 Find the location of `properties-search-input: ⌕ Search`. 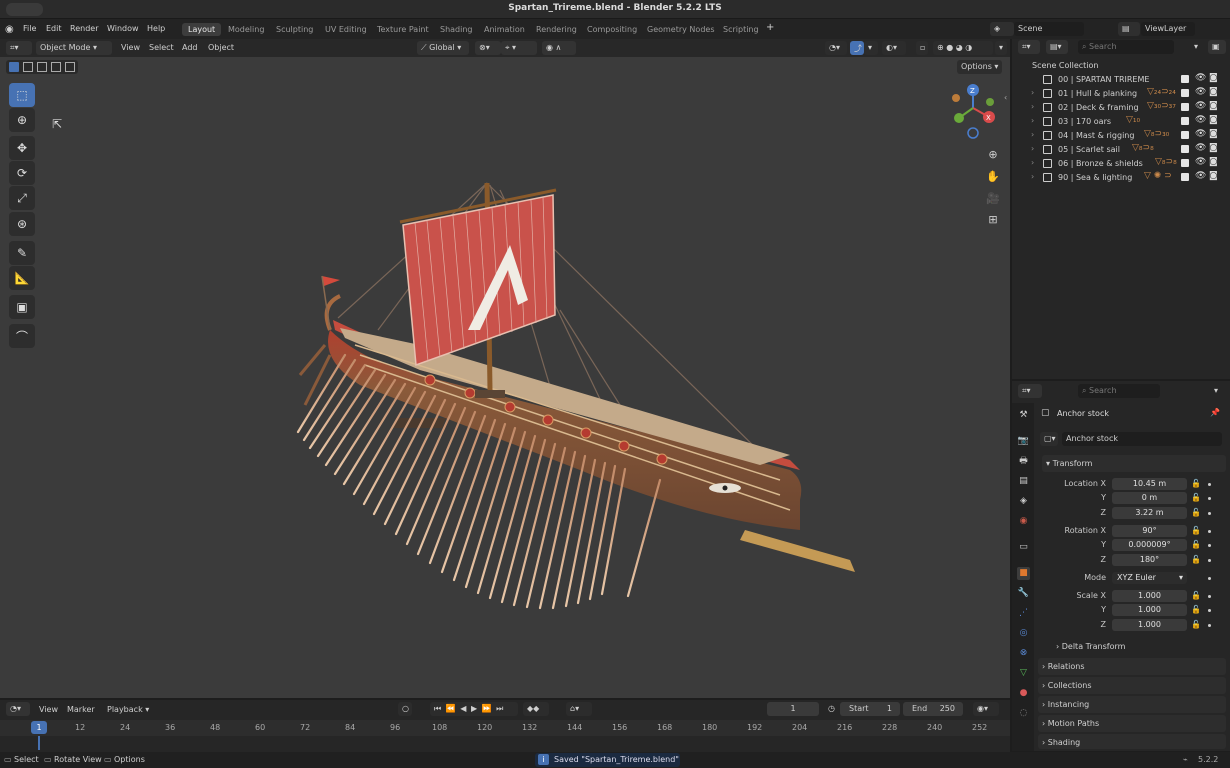

properties-search-input: ⌕ Search is located at coordinates (1119, 391).